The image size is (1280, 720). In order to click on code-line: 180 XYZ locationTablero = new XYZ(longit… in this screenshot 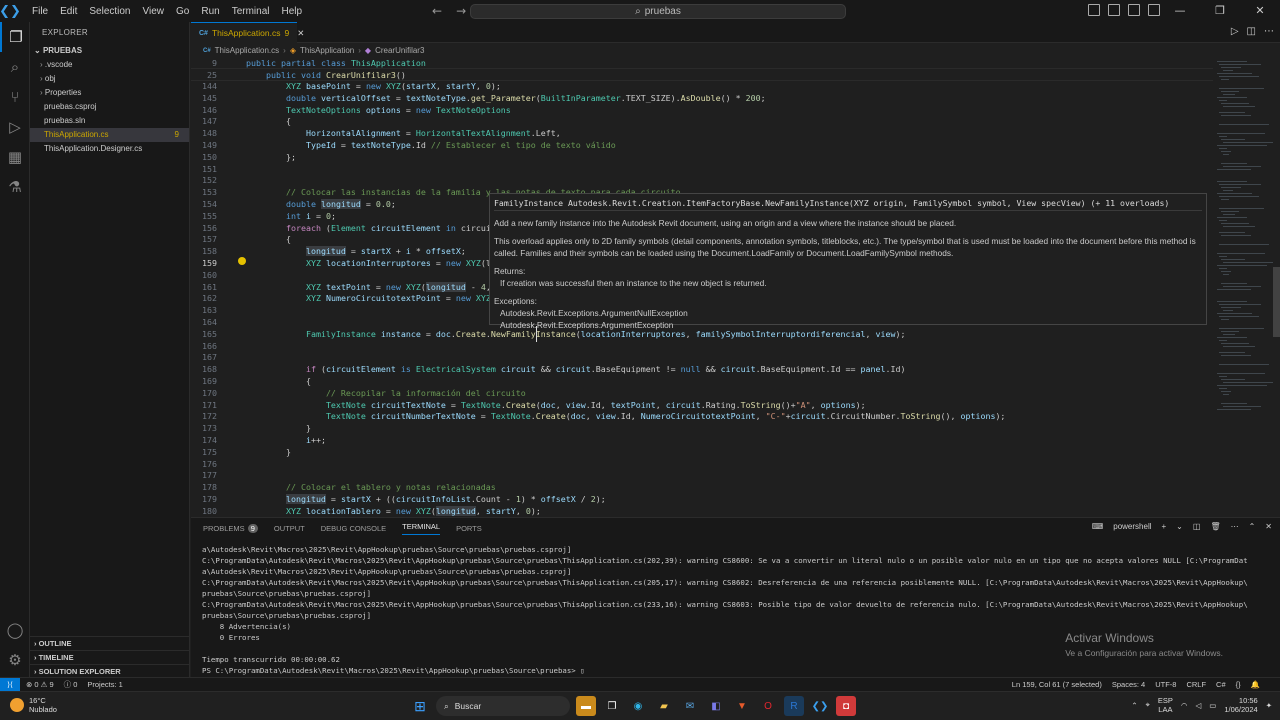, I will do `click(702, 510)`.